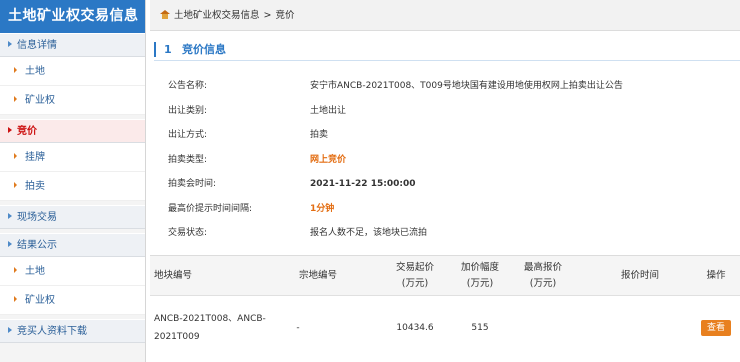 This screenshot has height=362, width=740. Describe the element at coordinates (210, 208) in the screenshot. I see `info-label: 最高价提示时间间隔:` at that location.